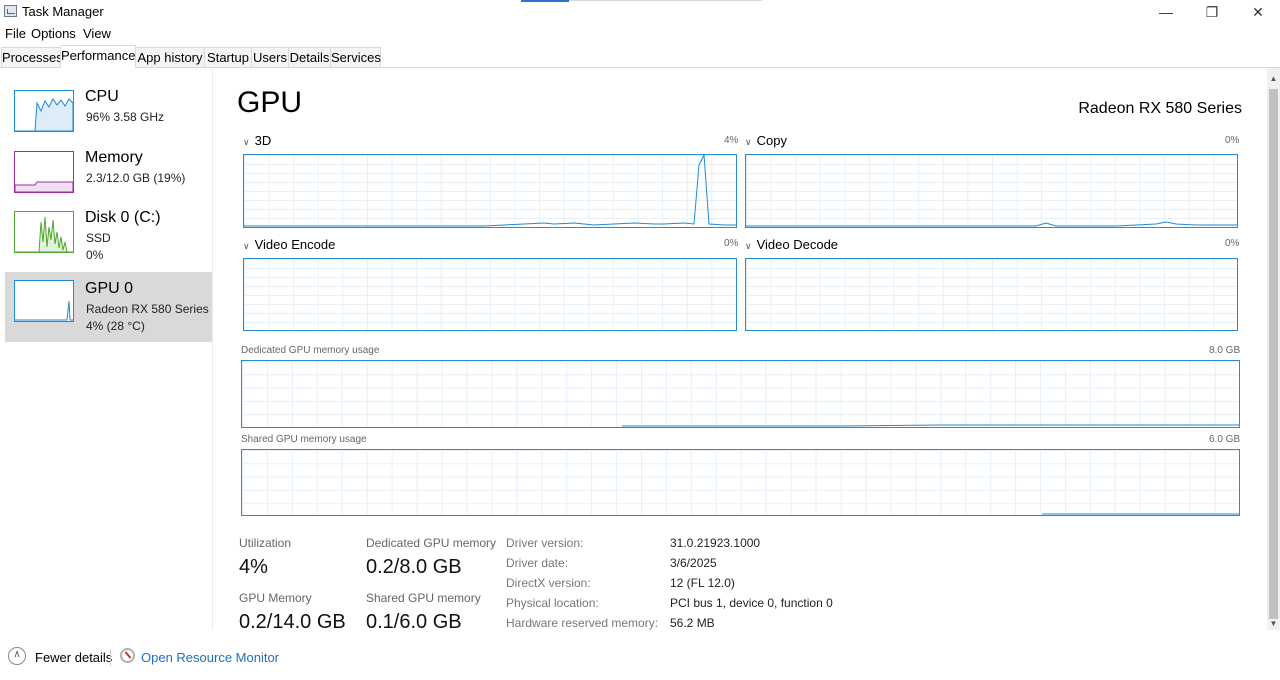 The height and width of the screenshot is (680, 1280). What do you see at coordinates (53, 33) in the screenshot?
I see `menu-options: Options` at bounding box center [53, 33].